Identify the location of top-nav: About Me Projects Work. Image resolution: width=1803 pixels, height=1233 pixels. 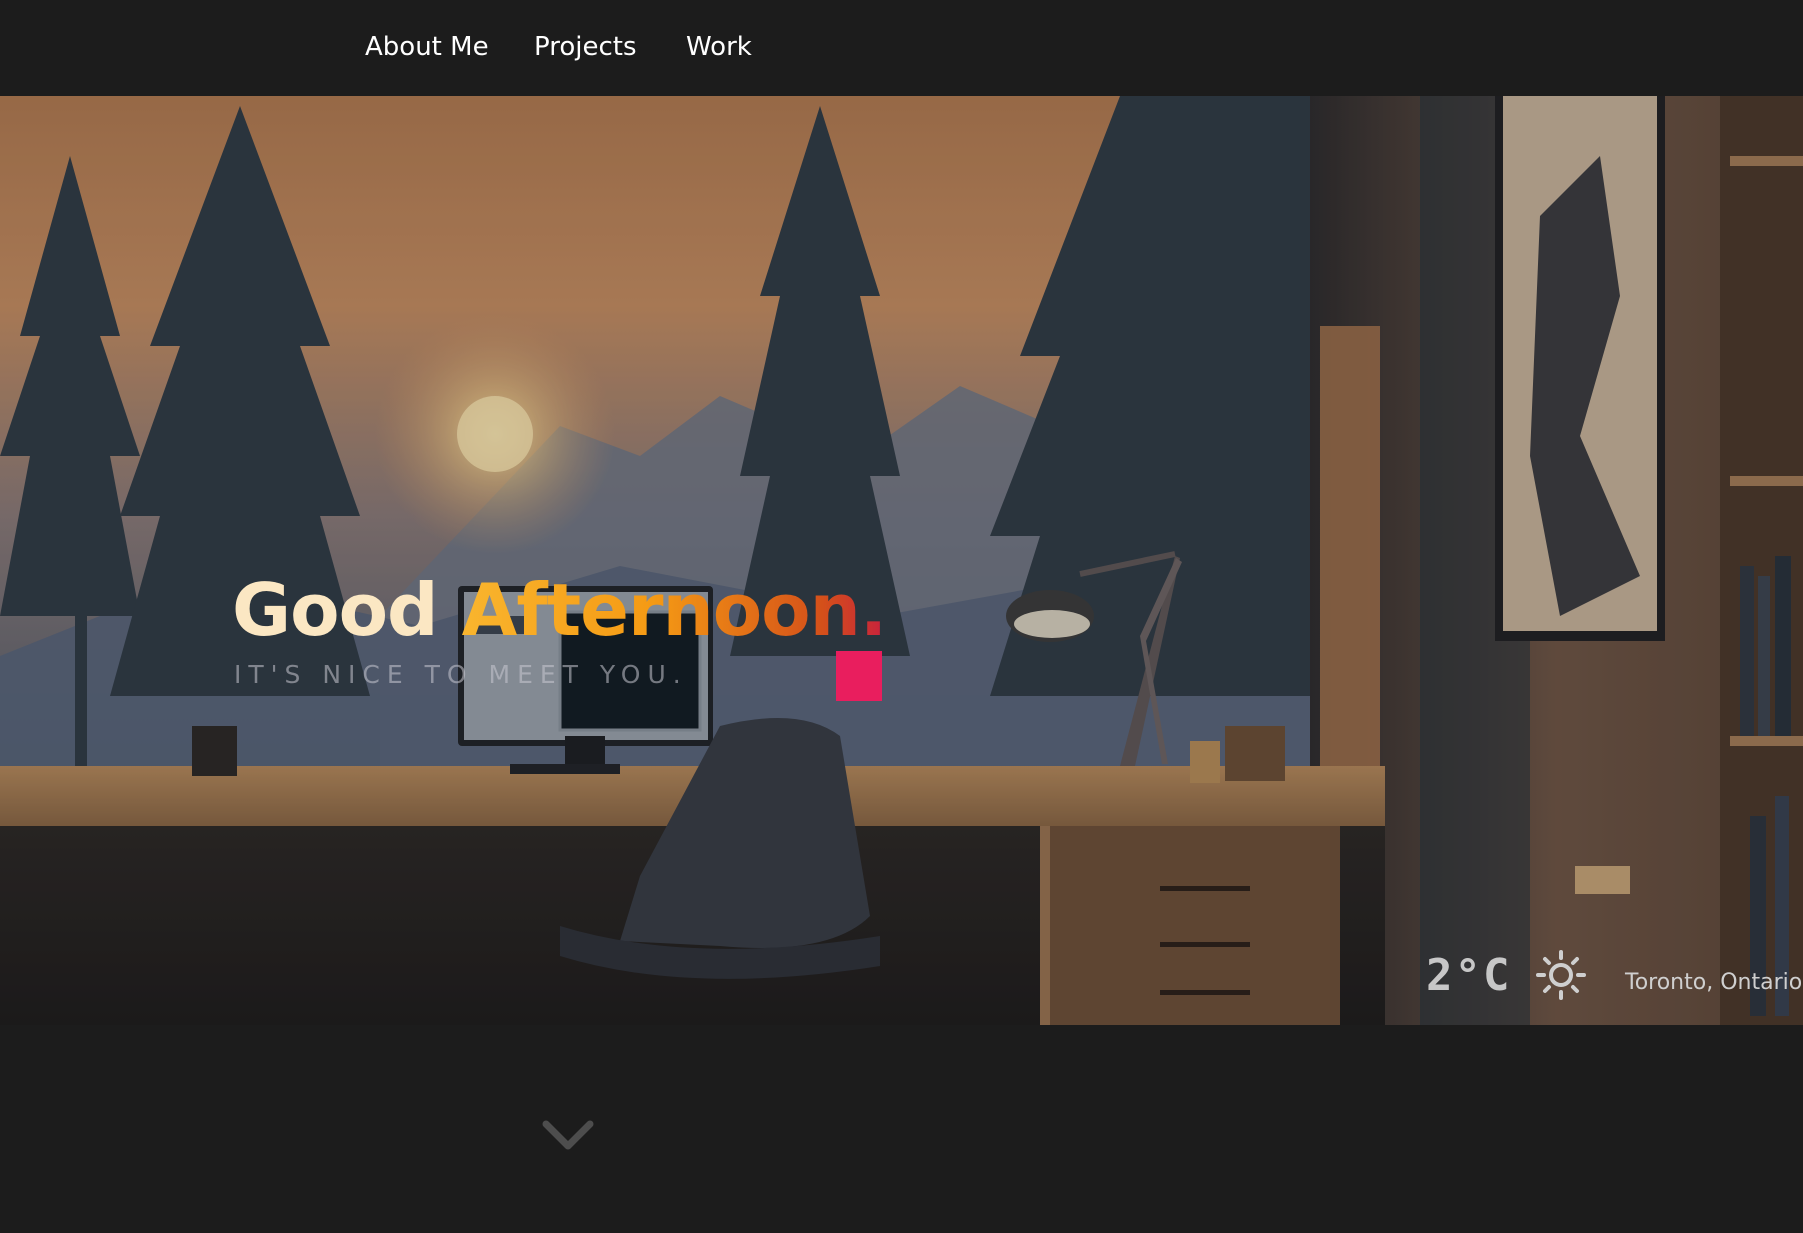
(901, 48).